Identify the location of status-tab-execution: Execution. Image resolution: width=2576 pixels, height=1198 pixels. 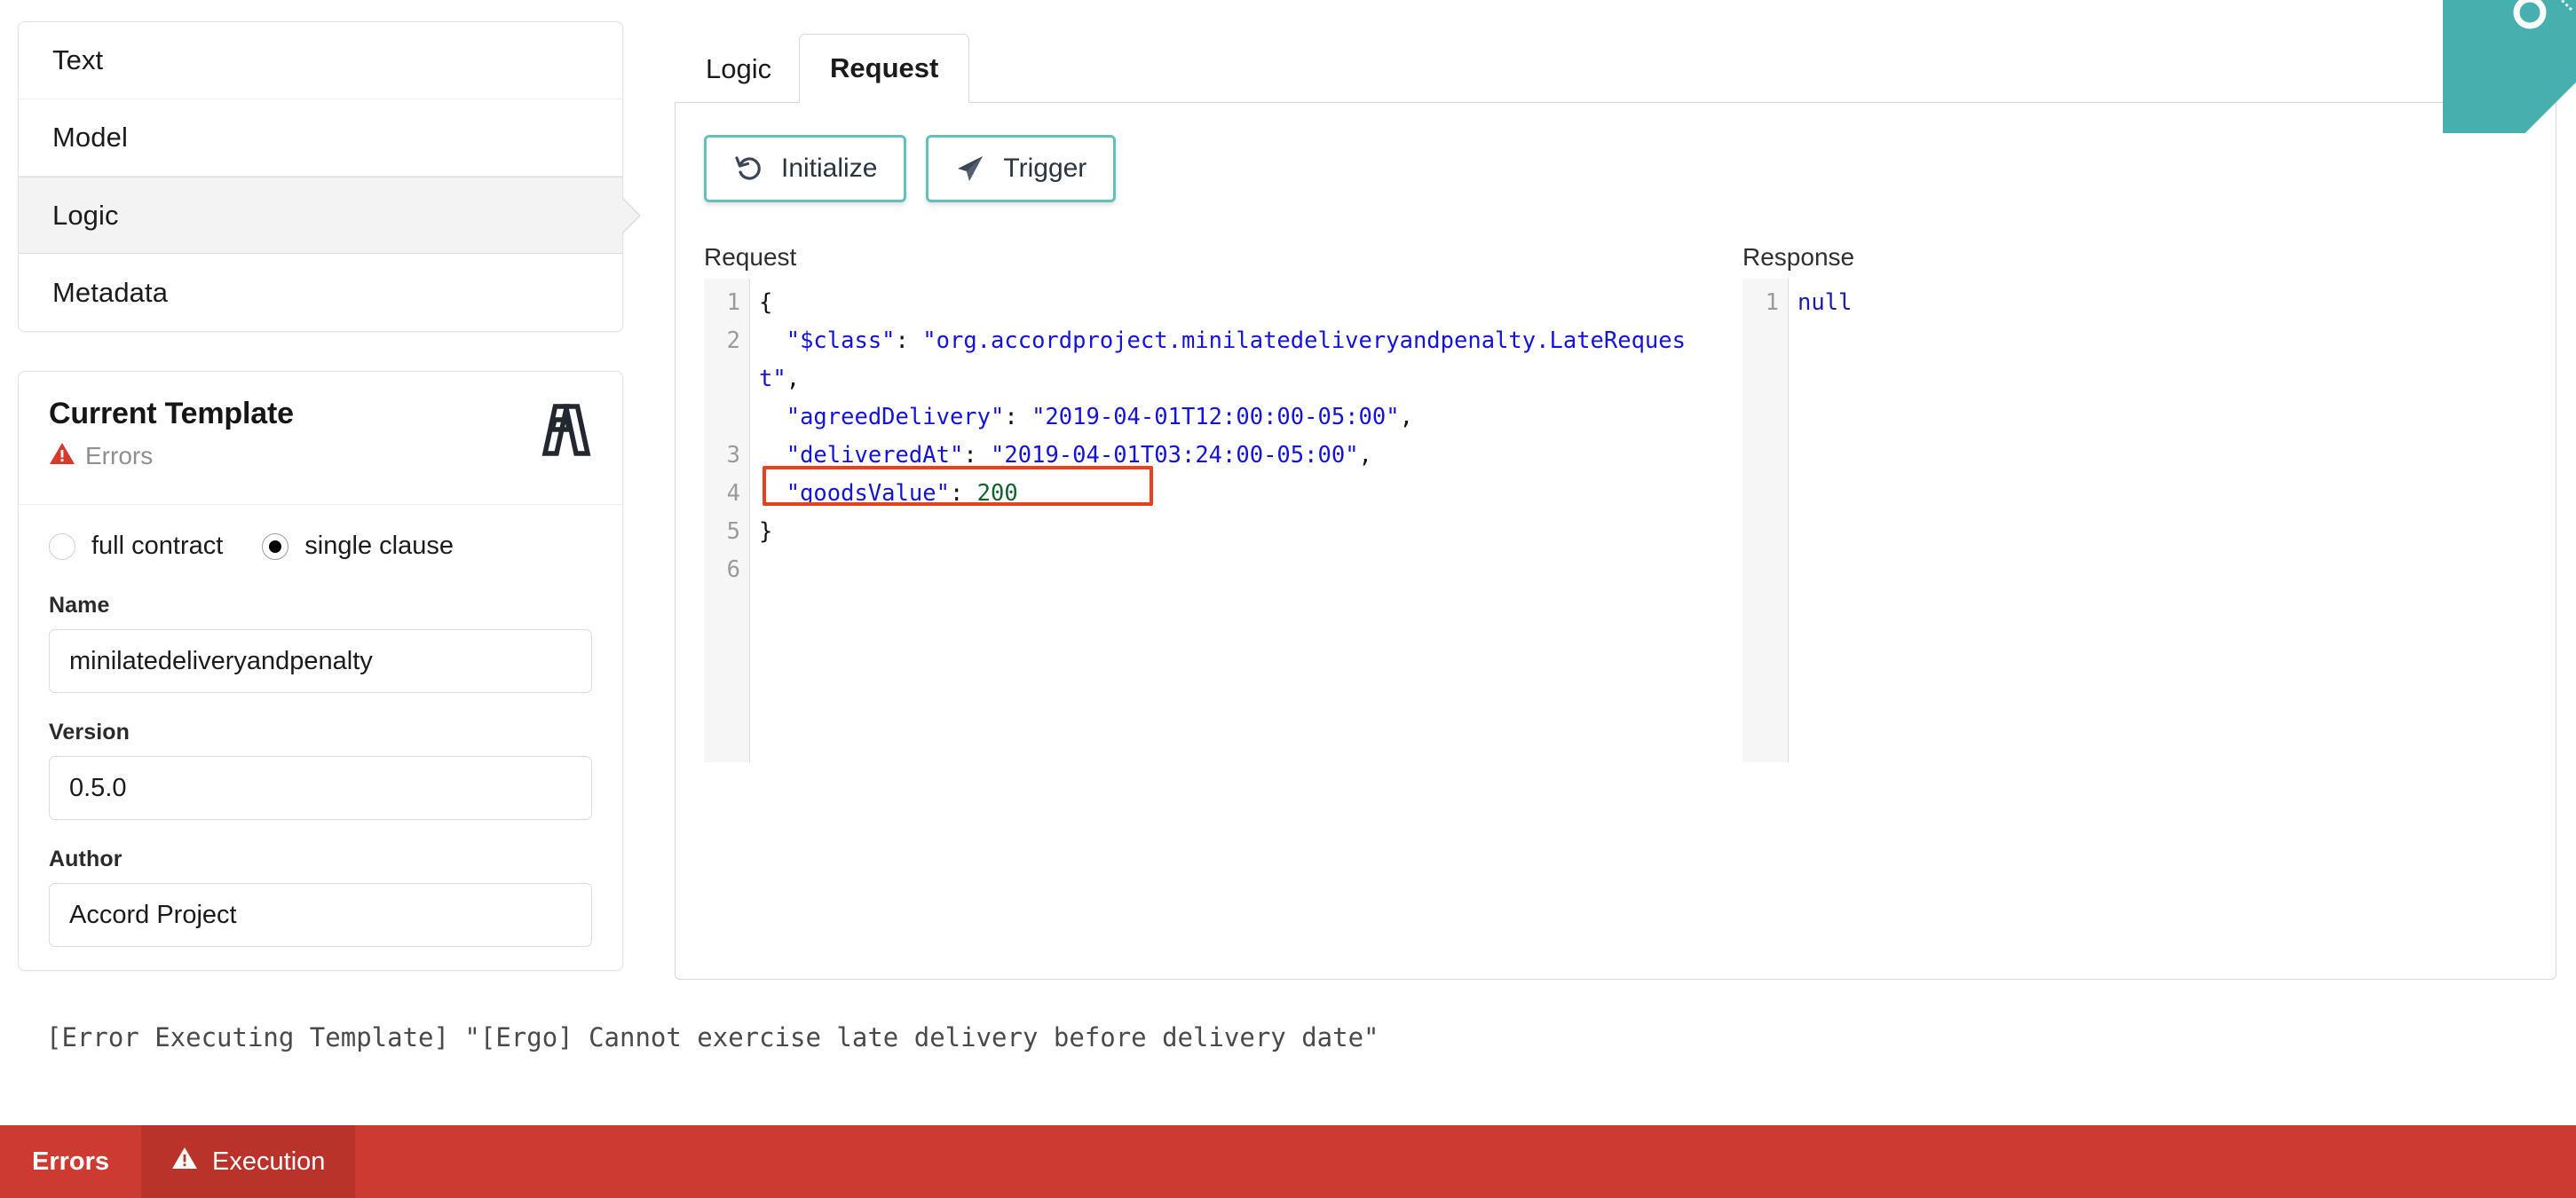
(248, 1161).